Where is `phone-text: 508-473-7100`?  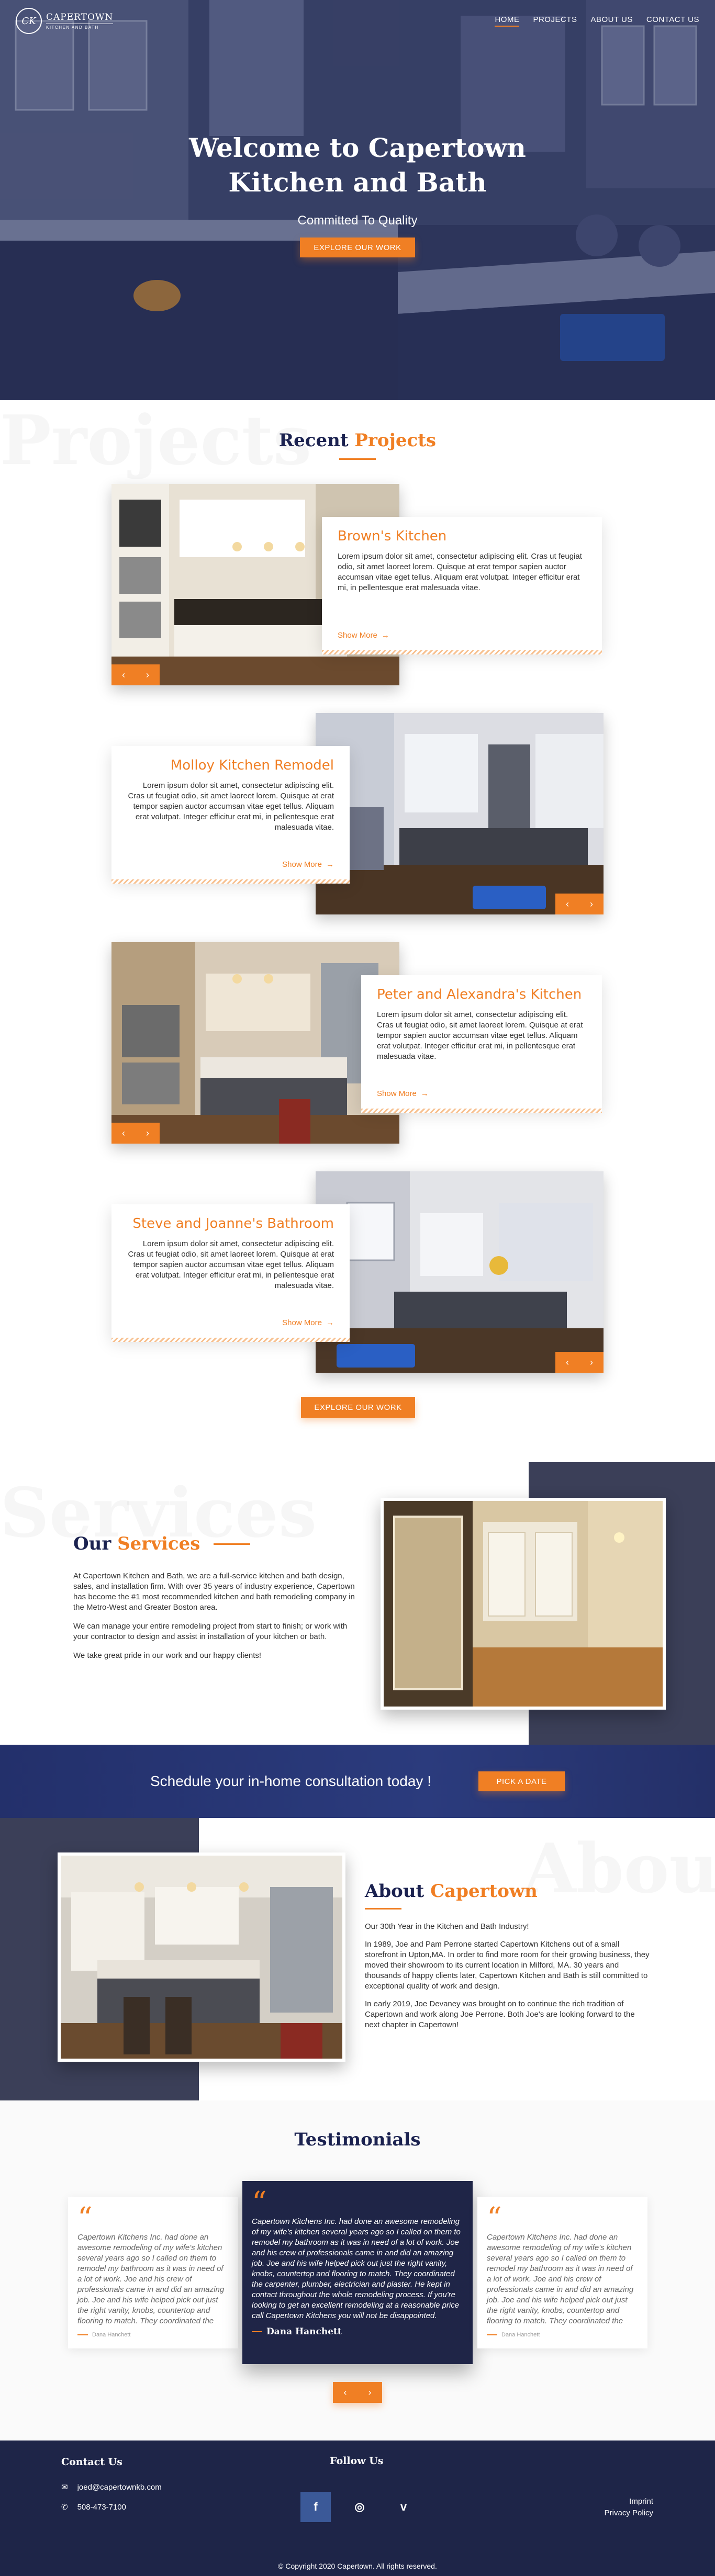
phone-text: 508-473-7100 is located at coordinates (102, 2507).